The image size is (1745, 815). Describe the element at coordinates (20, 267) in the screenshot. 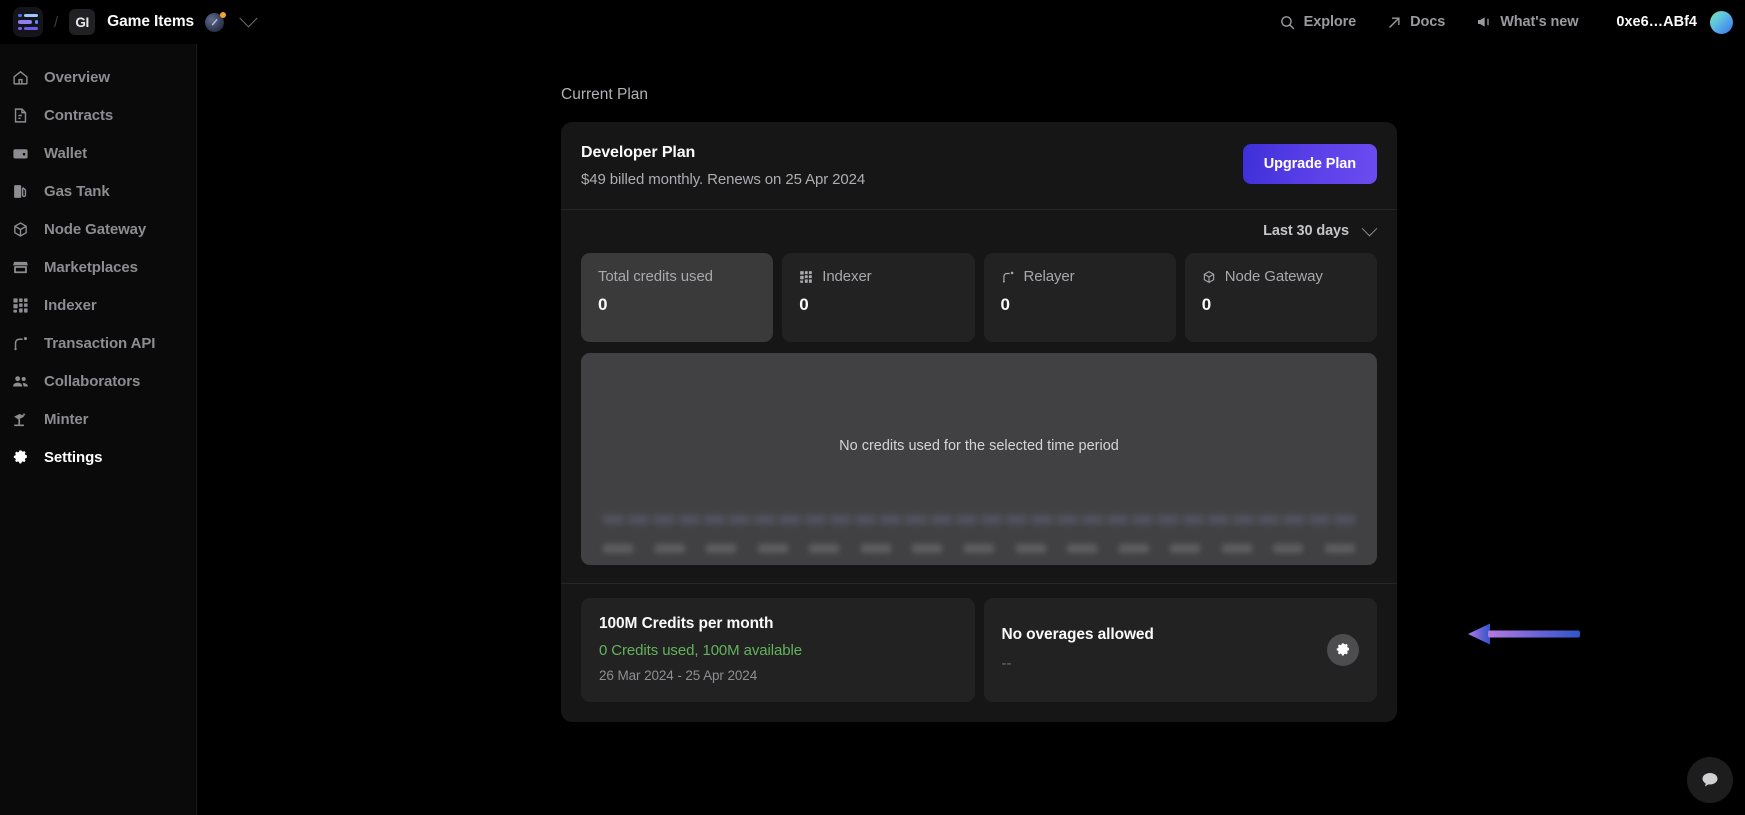

I see `storefront-icon` at that location.